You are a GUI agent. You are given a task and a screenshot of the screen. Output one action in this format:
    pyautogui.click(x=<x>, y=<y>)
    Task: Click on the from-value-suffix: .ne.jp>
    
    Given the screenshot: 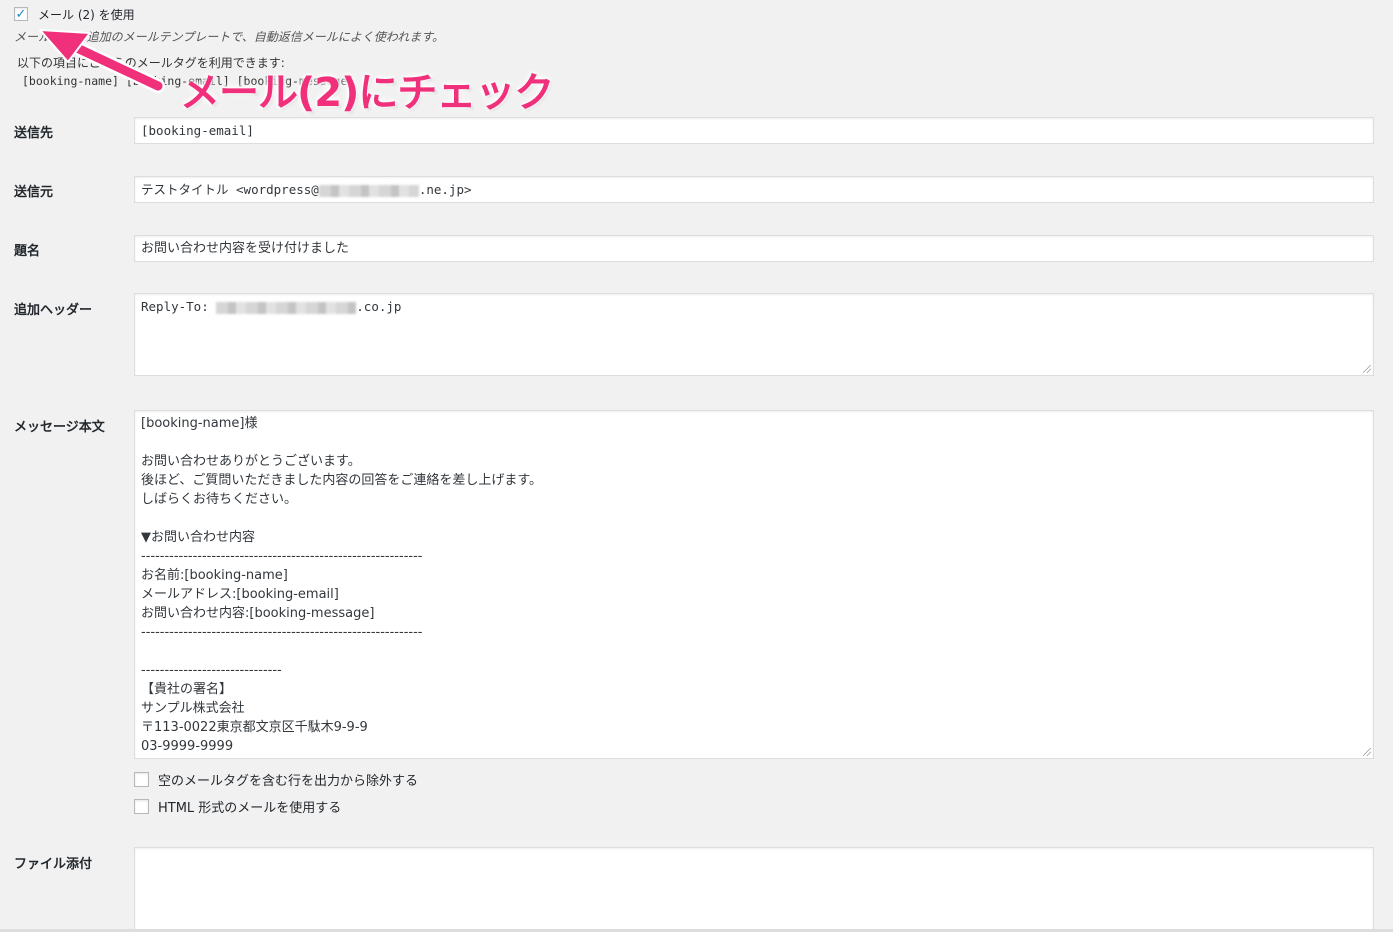 What is the action you would take?
    pyautogui.click(x=445, y=189)
    